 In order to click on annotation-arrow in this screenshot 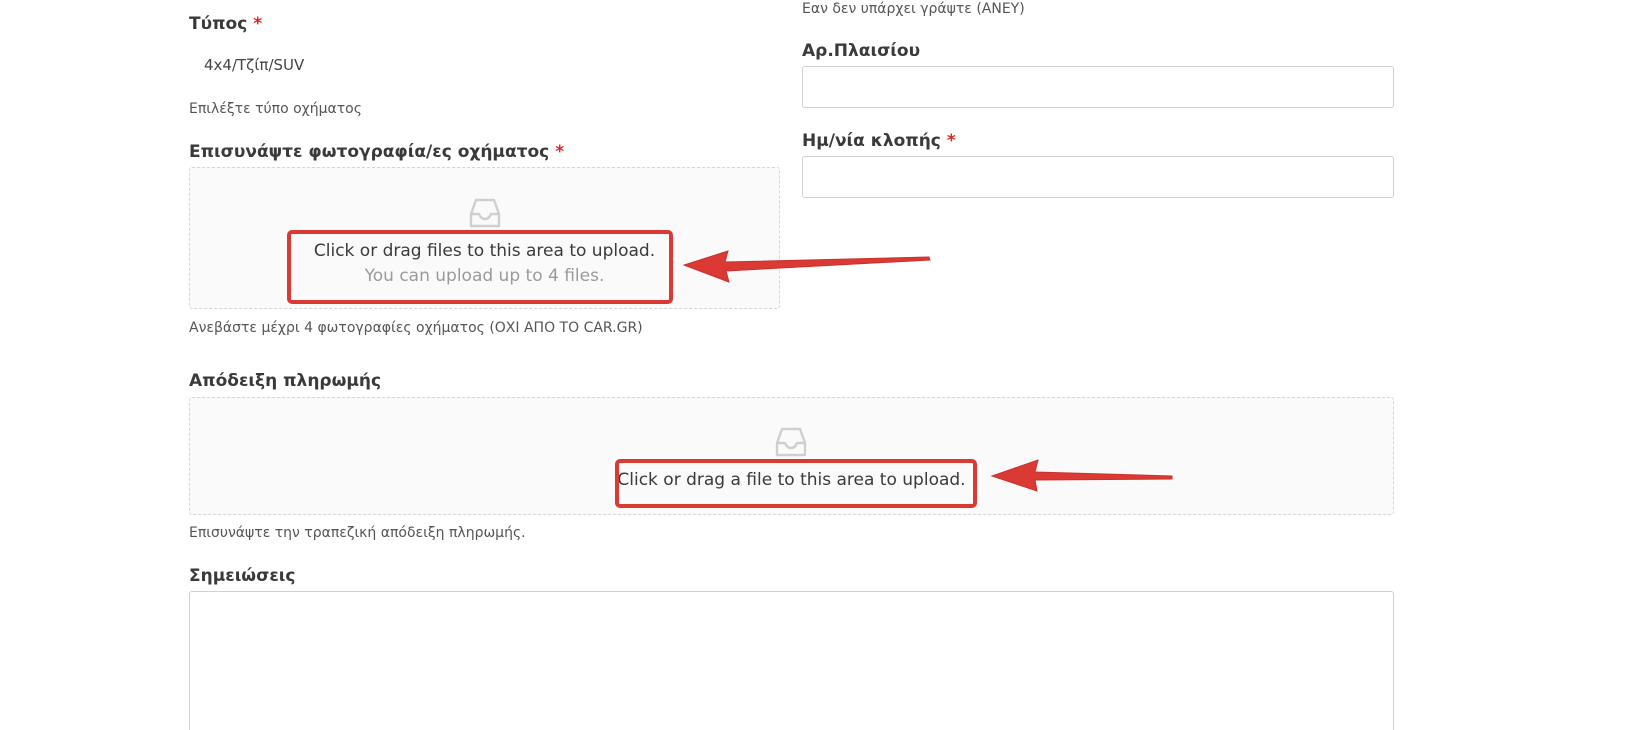, I will do `click(927, 371)`.